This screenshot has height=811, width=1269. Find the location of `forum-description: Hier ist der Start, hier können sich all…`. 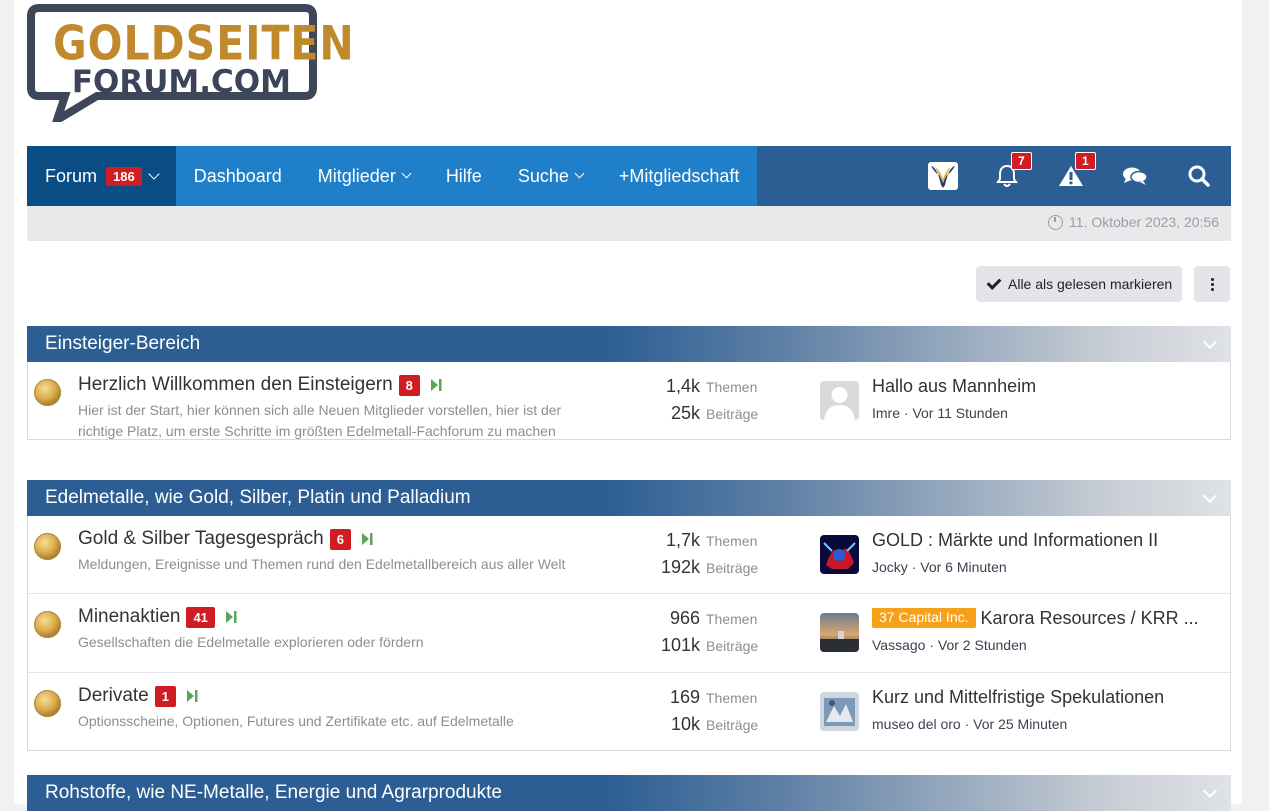

forum-description: Hier ist der Start, hier können sich all… is located at coordinates (320, 420).